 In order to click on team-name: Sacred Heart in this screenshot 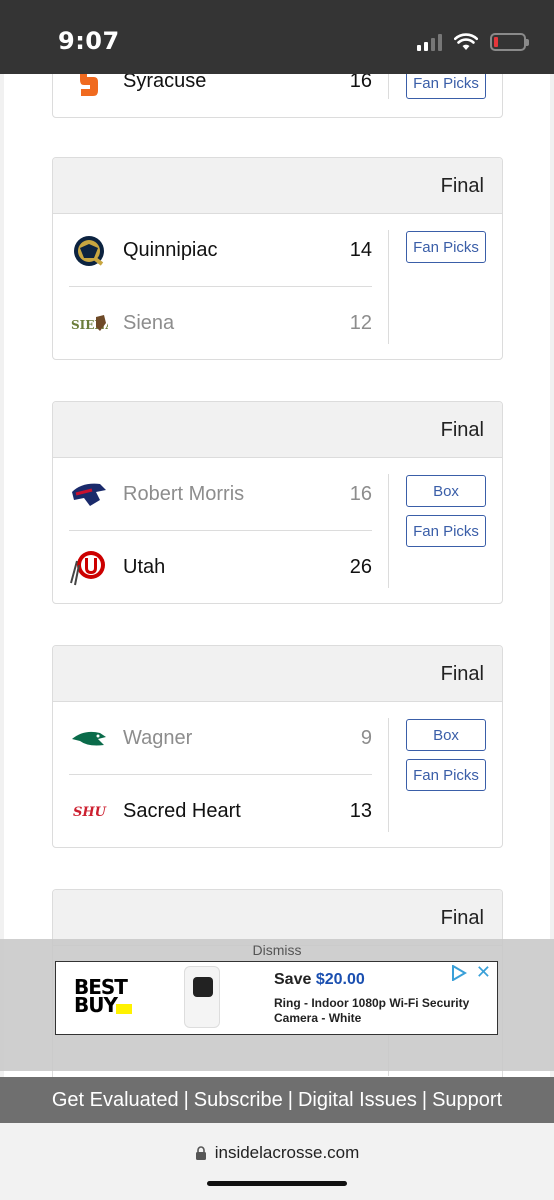, I will do `click(227, 811)`.